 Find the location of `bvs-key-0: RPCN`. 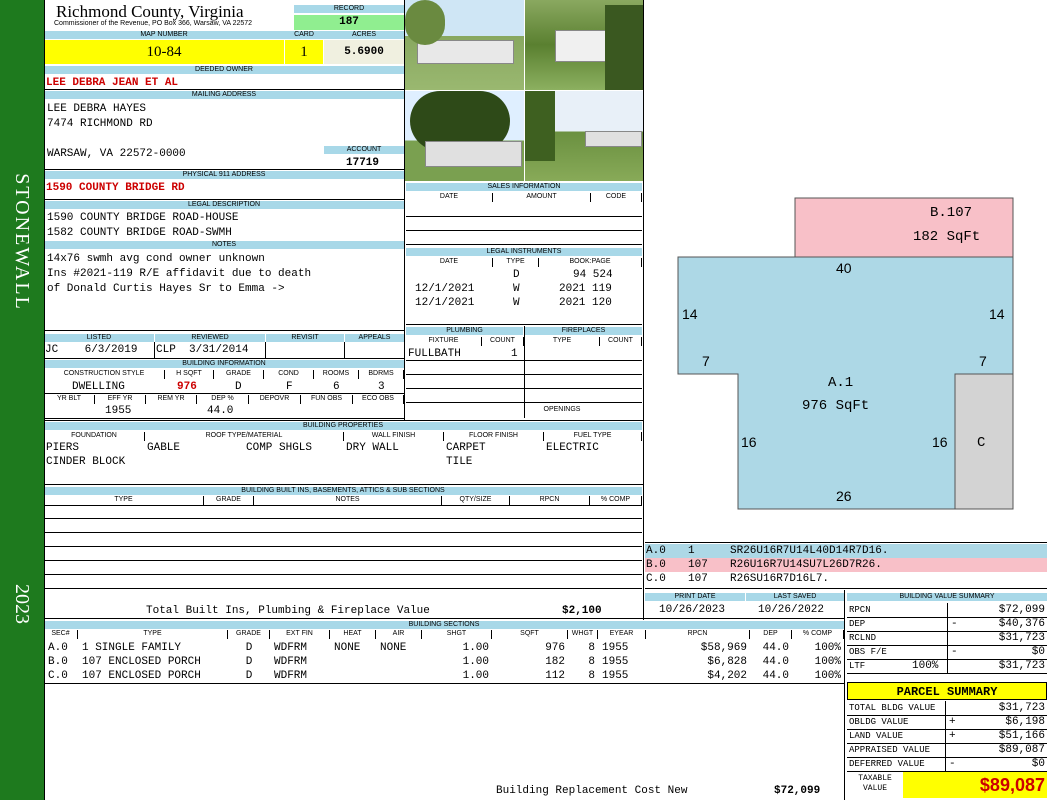

bvs-key-0: RPCN is located at coordinates (860, 610).